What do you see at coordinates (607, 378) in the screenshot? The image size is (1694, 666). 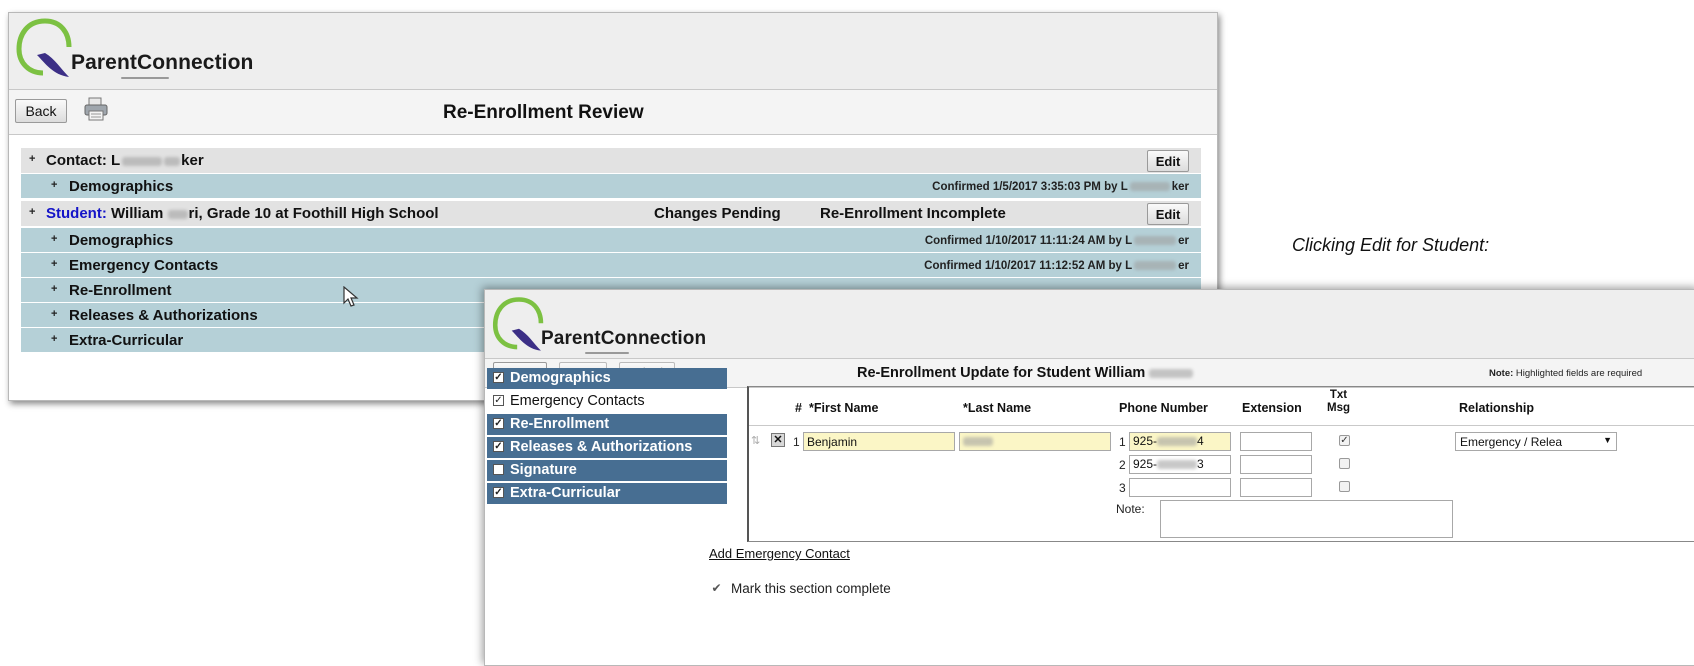 I see `sidebar-item-demographics: ✓ Demographics` at bounding box center [607, 378].